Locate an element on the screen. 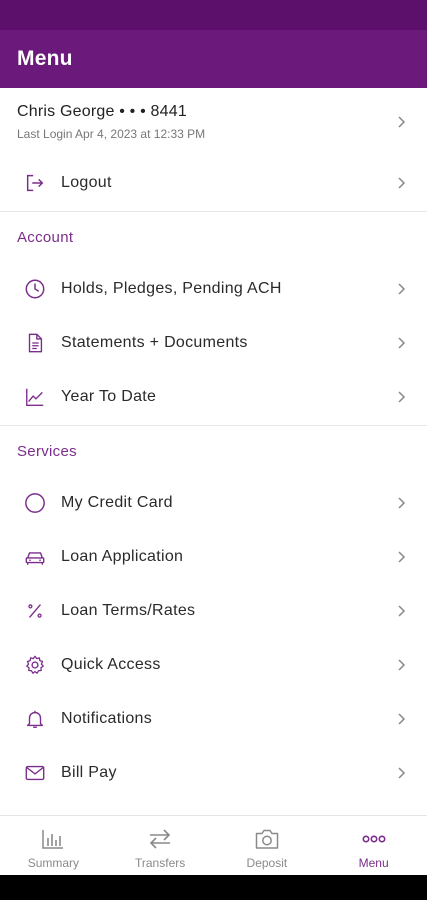  camera-icon is located at coordinates (267, 839).